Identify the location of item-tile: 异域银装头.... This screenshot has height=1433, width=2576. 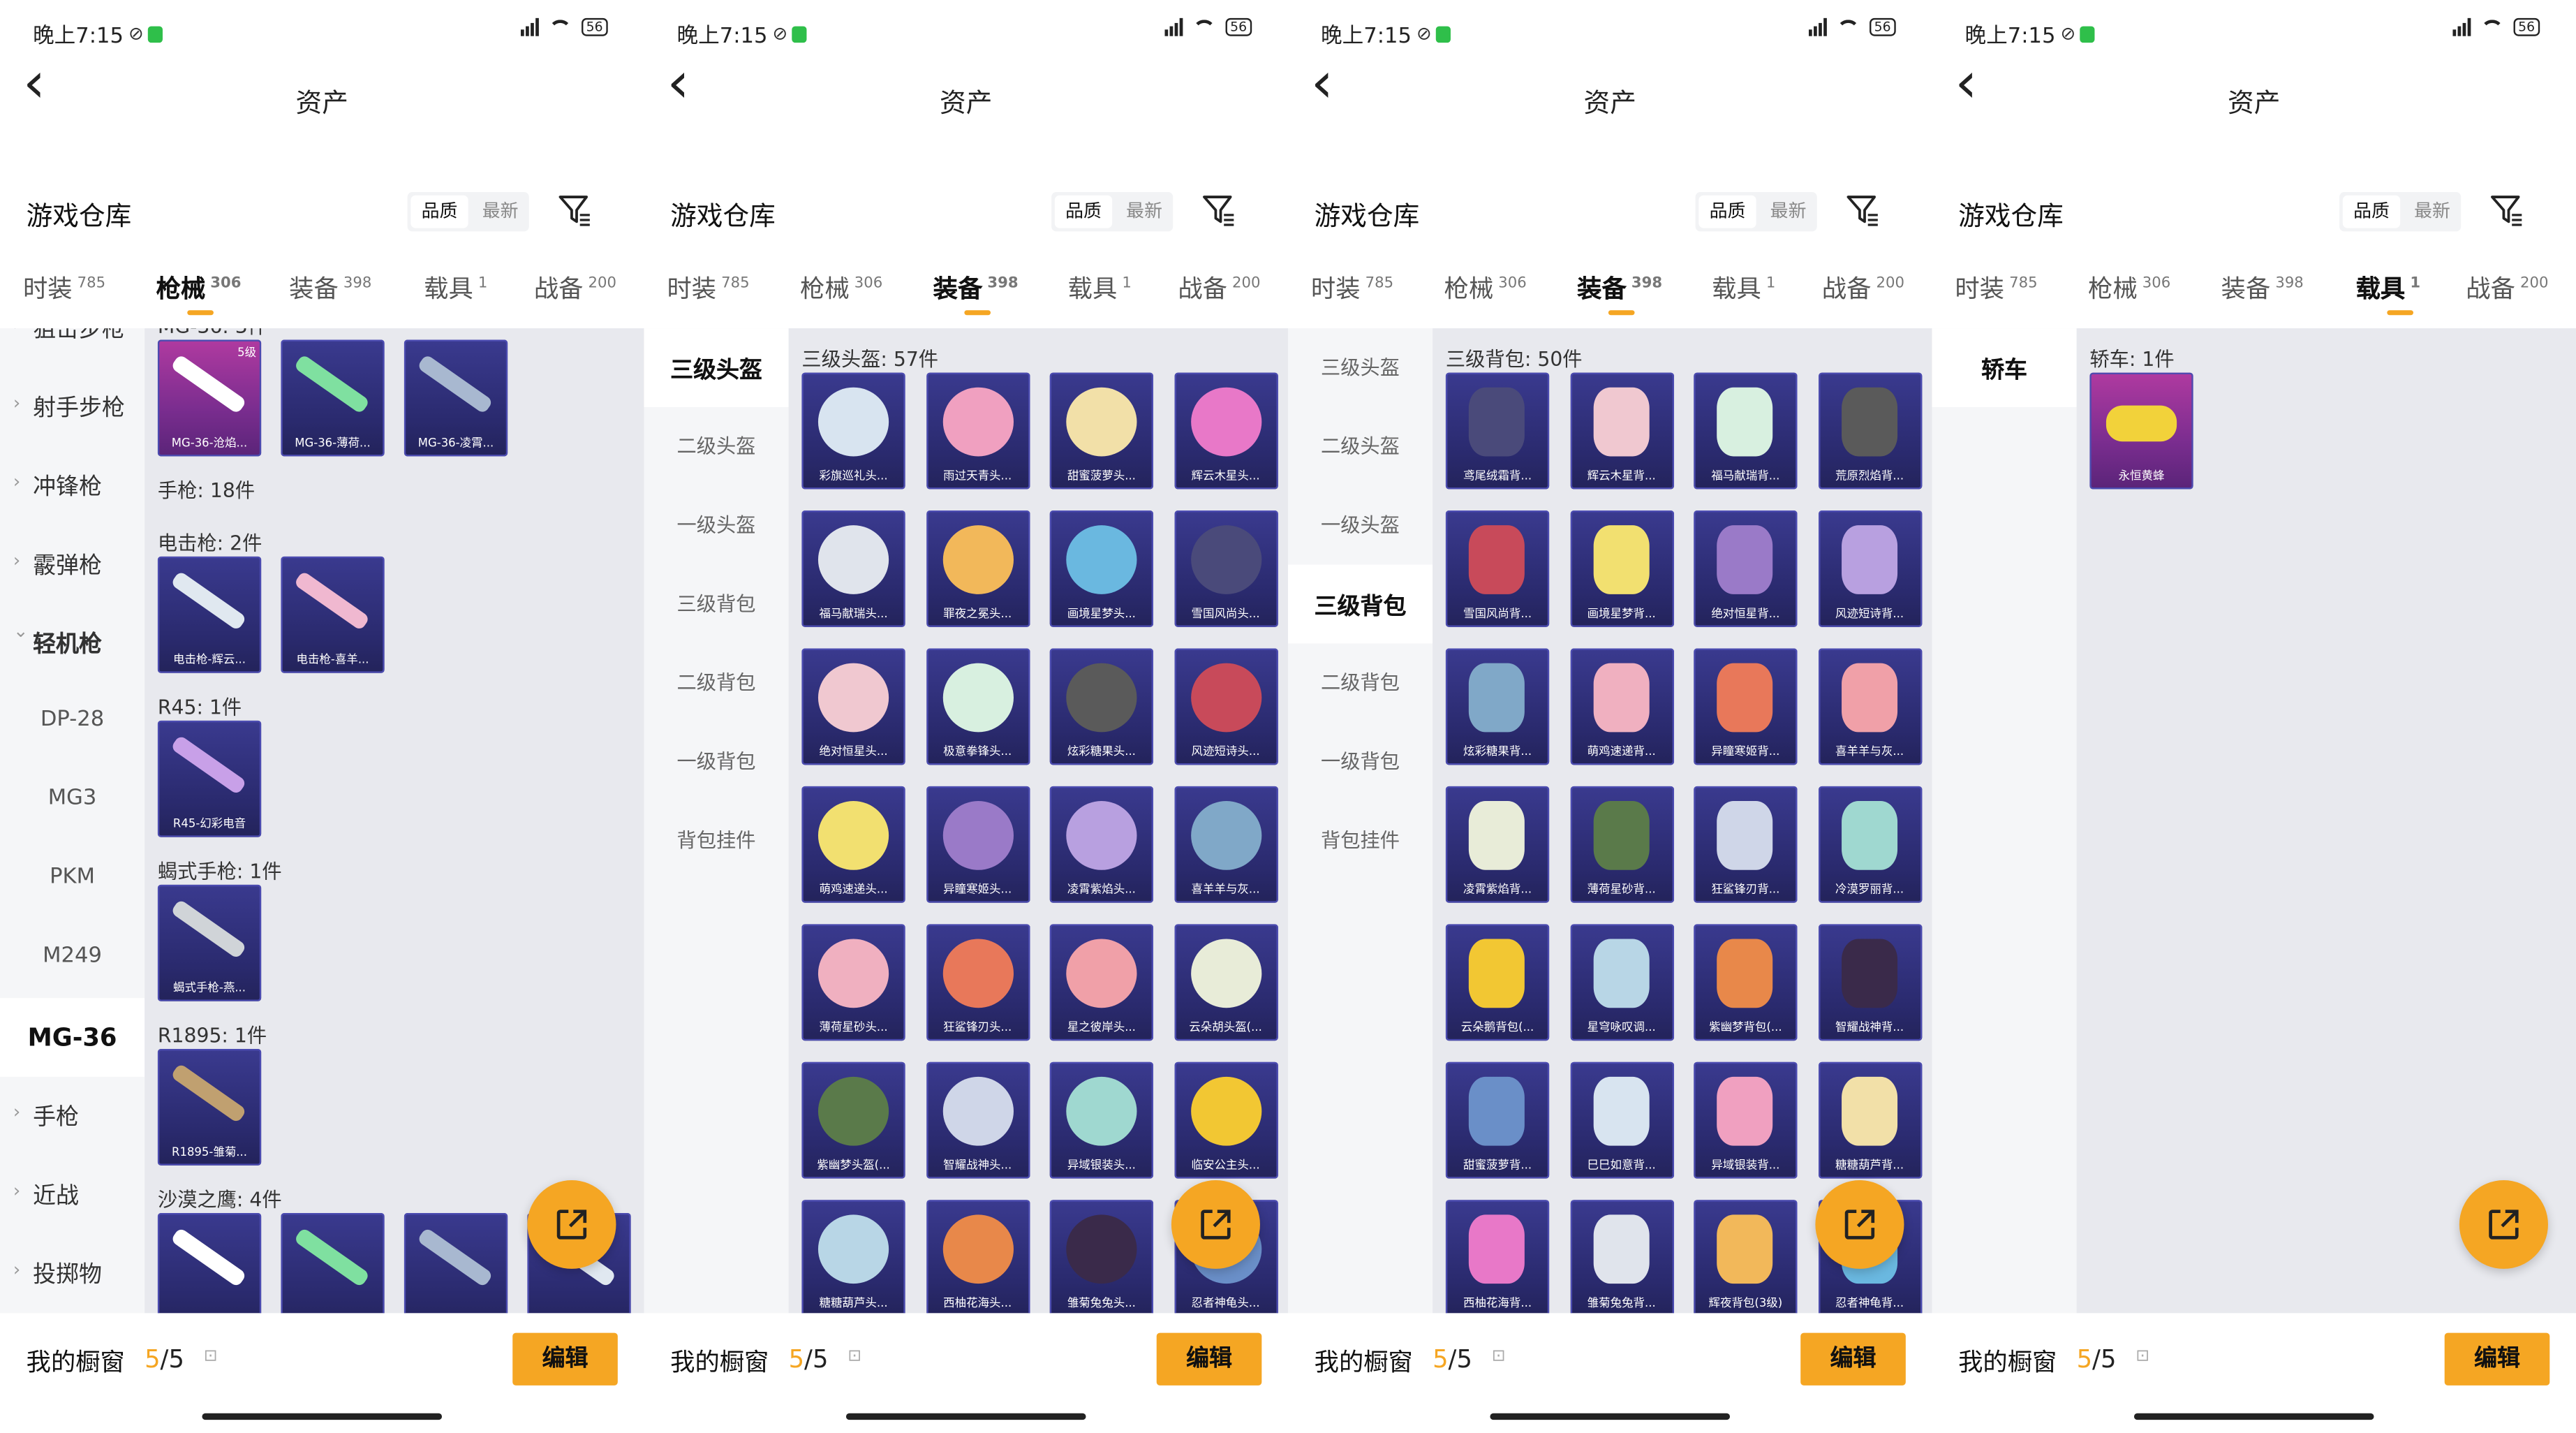
(1101, 1120).